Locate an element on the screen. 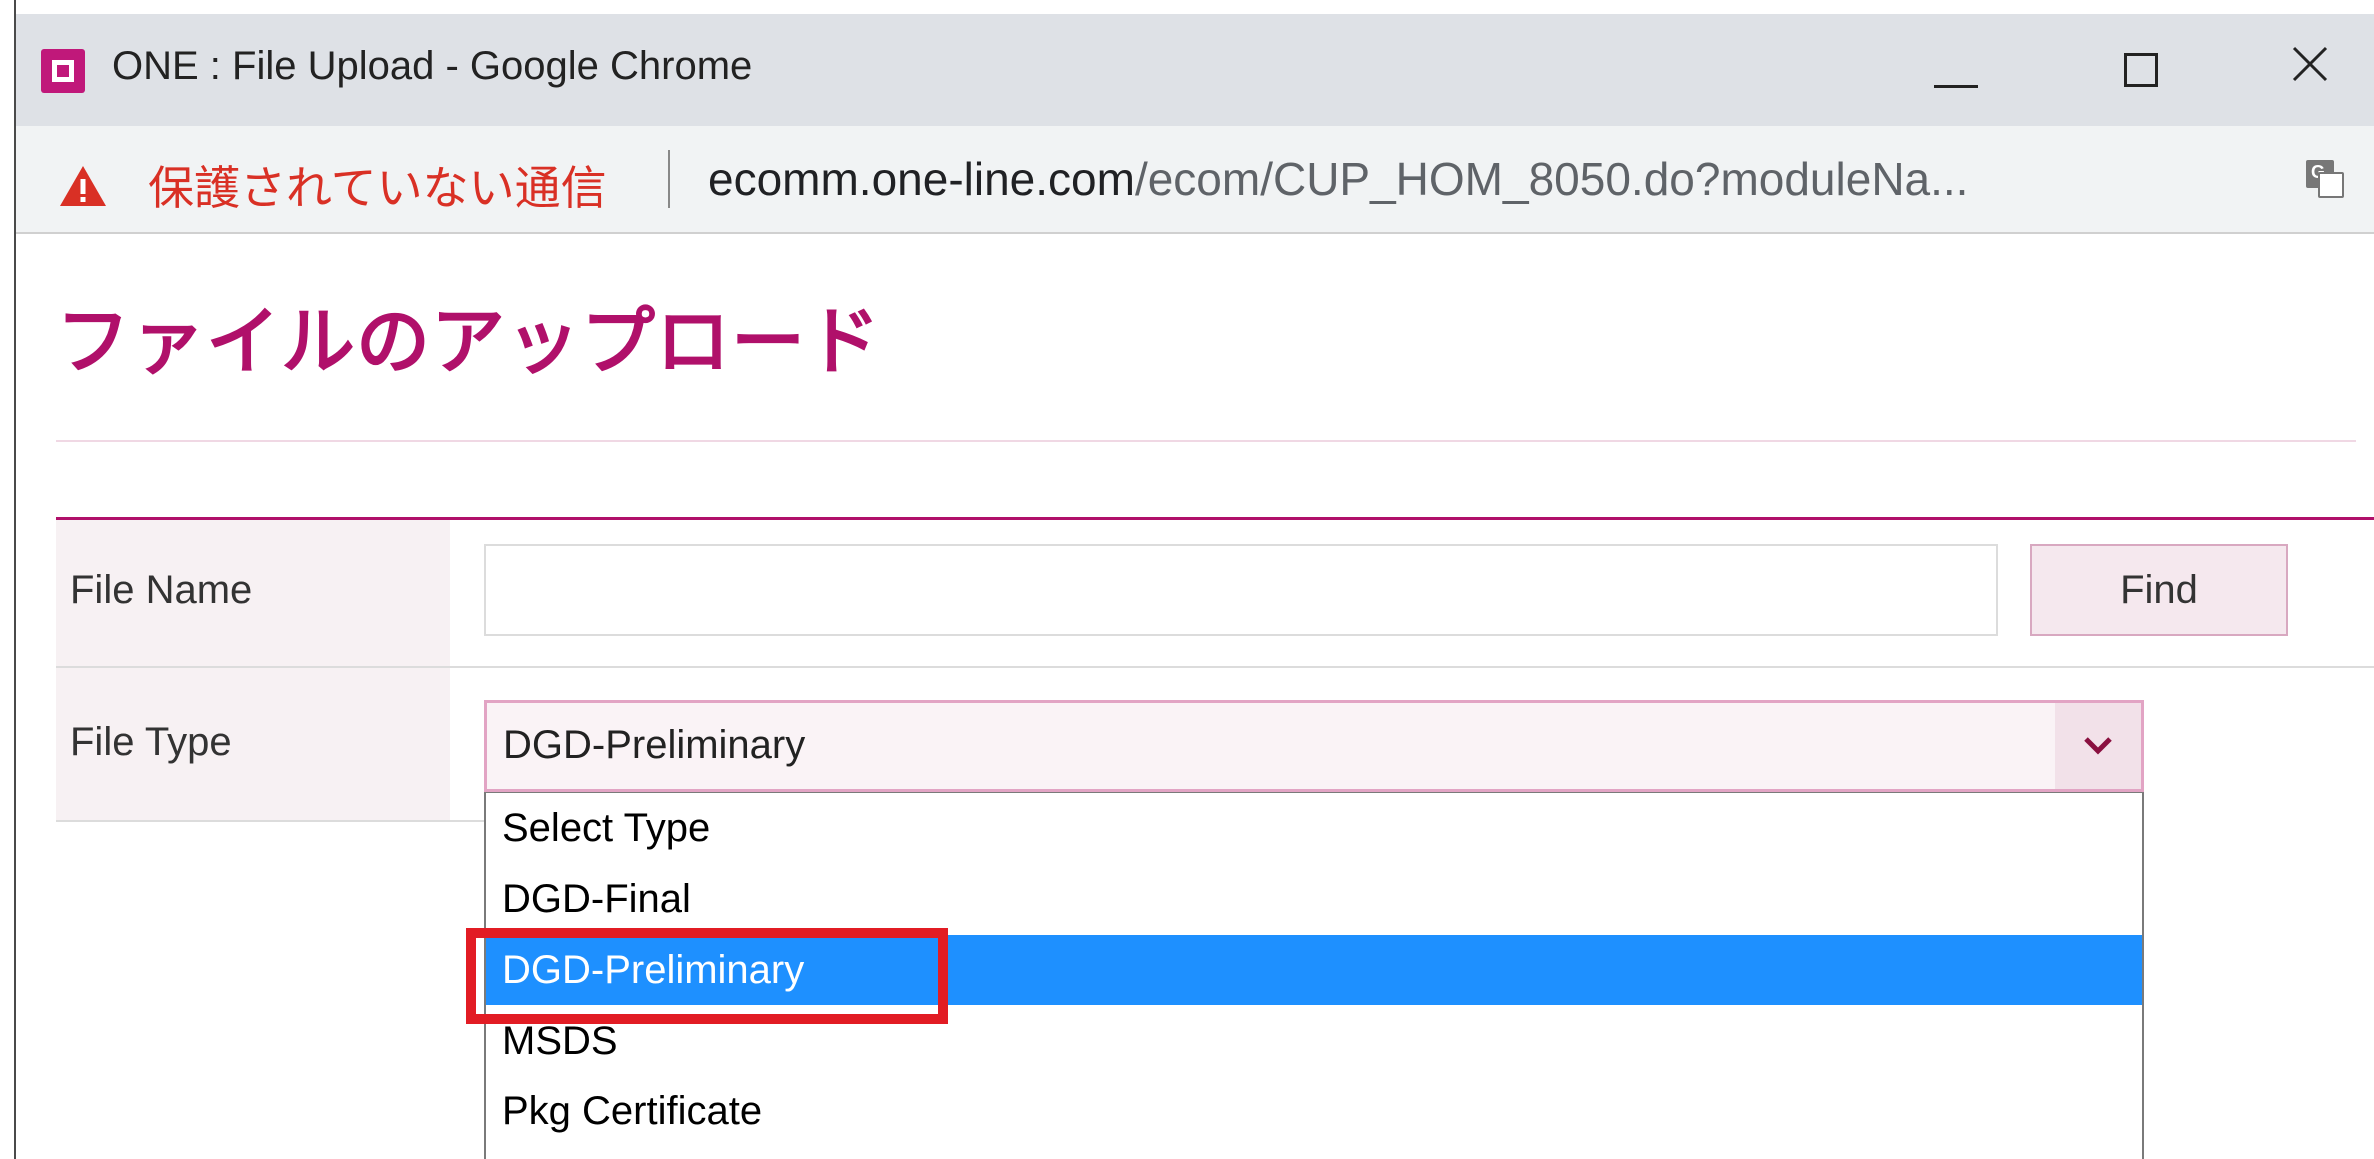 This screenshot has width=2374, height=1159. window-frame-top is located at coordinates (1187, 7).